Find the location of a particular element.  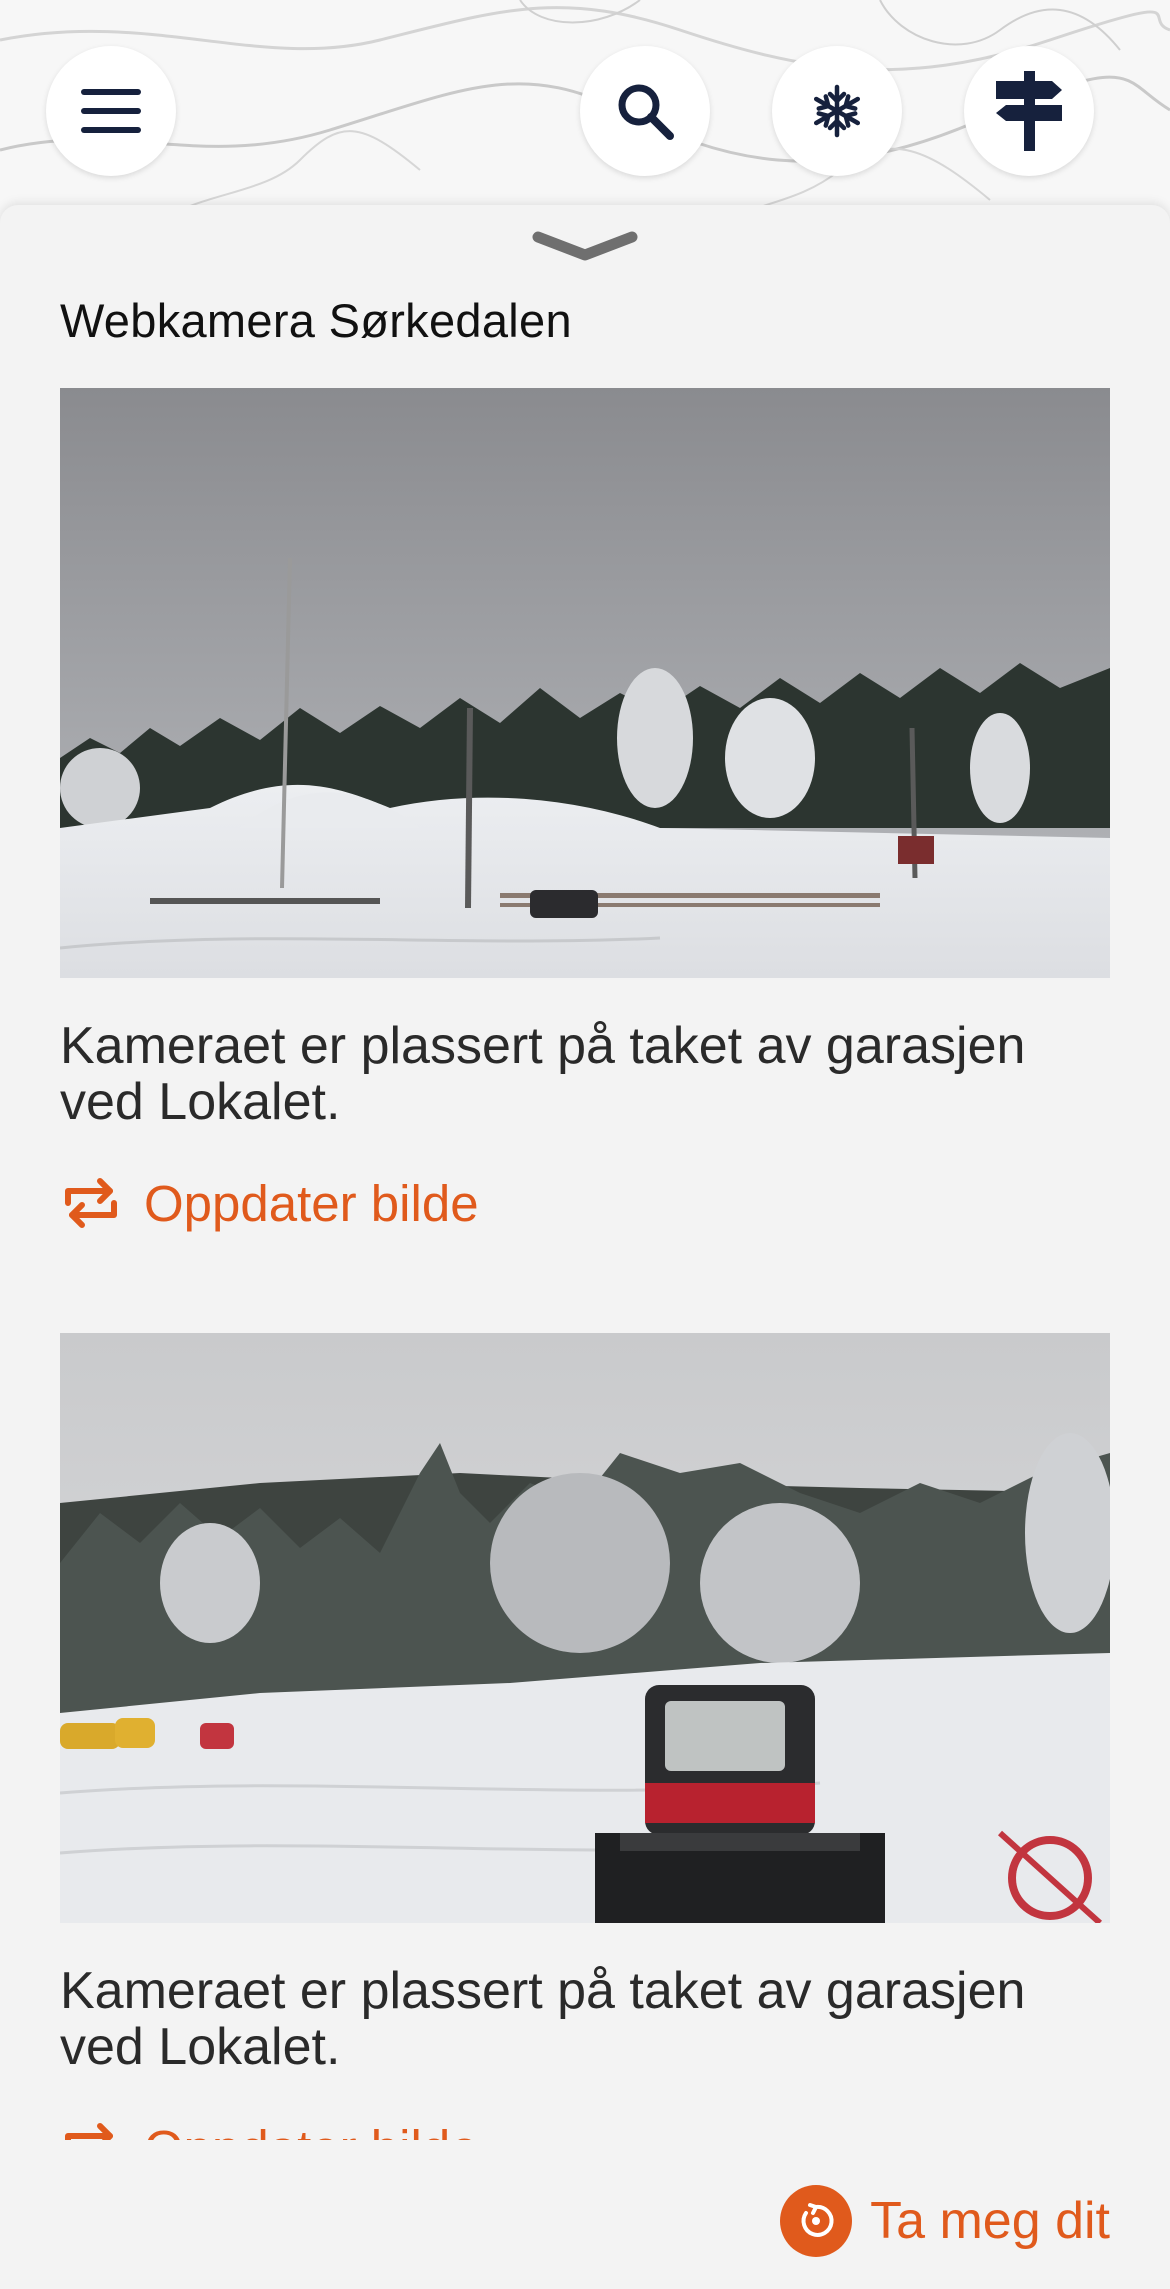

snow-conditions-button is located at coordinates (837, 111).